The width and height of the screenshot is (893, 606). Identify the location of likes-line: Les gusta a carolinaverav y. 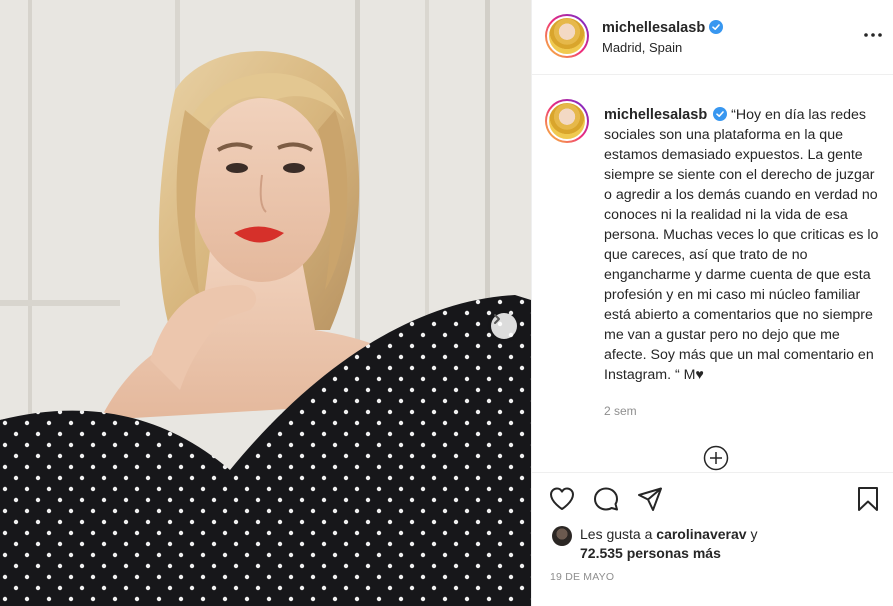
(668, 534).